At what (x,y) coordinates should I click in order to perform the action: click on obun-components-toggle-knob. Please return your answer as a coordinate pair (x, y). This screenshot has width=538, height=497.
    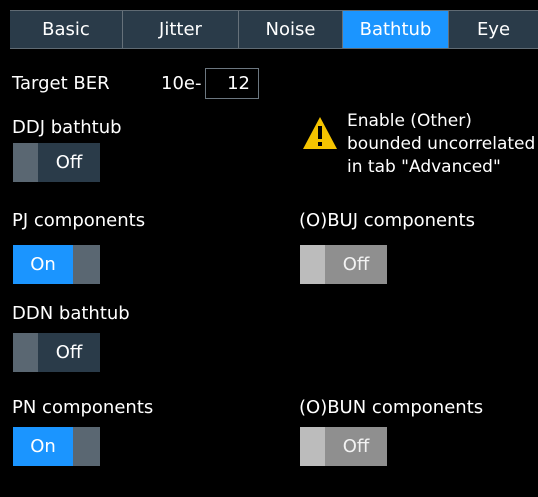
    Looking at the image, I should click on (312, 446).